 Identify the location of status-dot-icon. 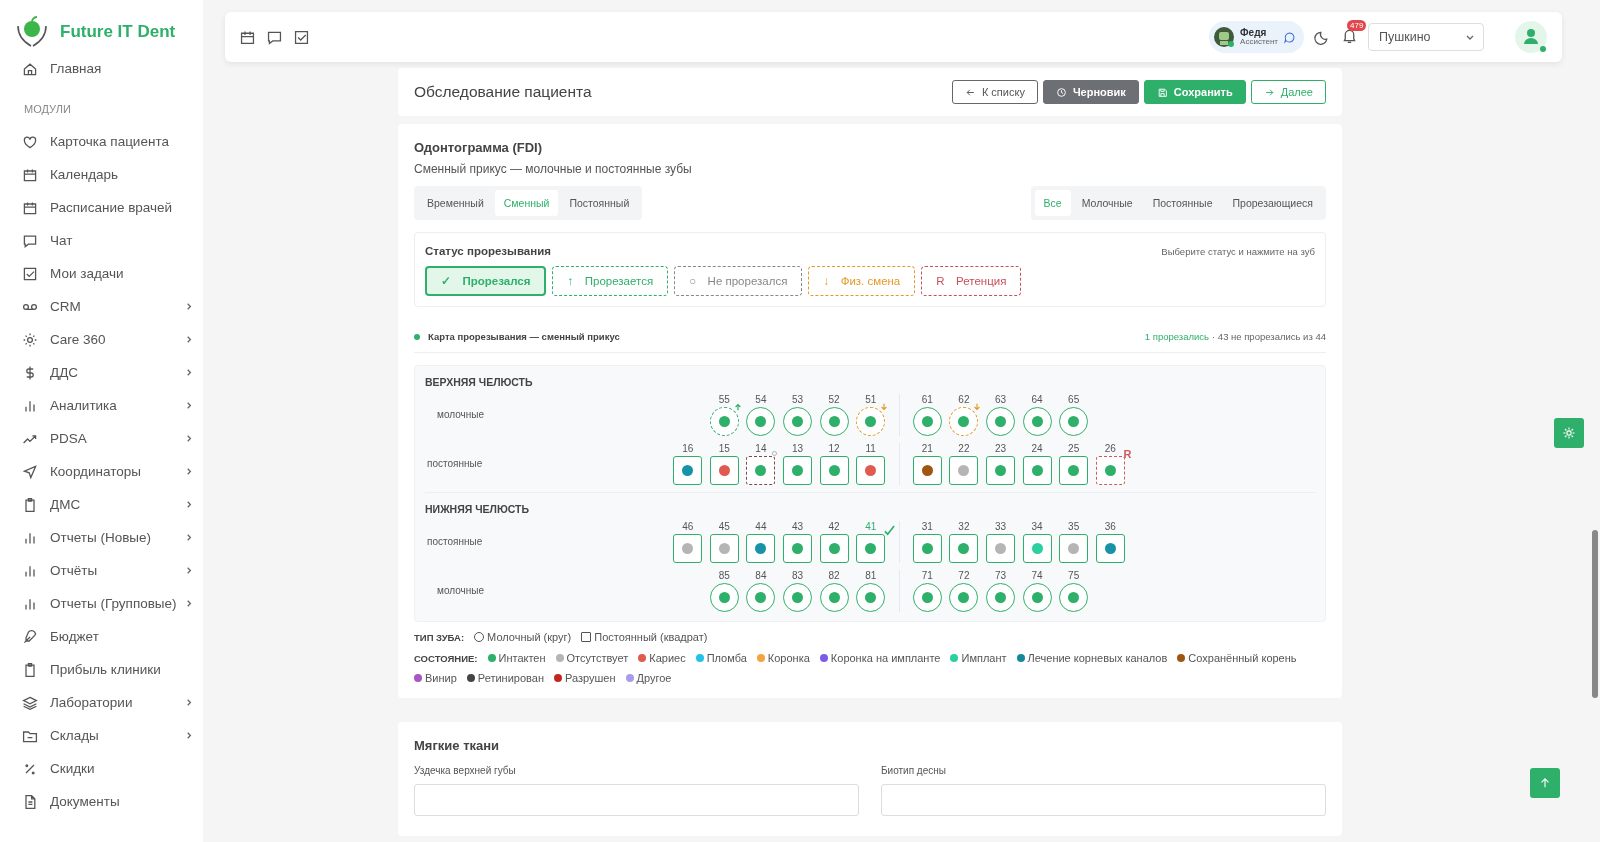
(417, 336).